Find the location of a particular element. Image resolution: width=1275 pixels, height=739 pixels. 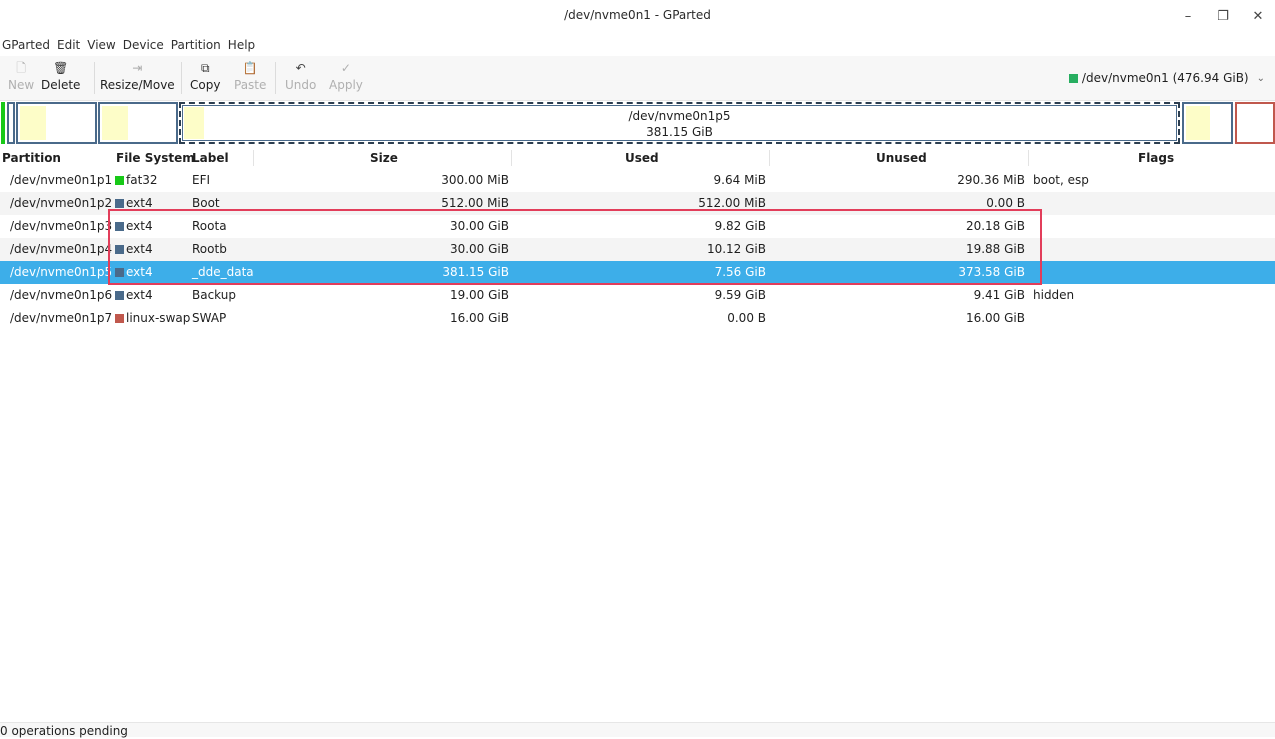

cell-filesystem: linux-swap is located at coordinates (152, 318).